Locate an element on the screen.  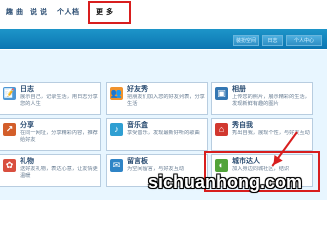
app-description: 送好友礼物，表达心意，让友情更温暖 is located at coordinates (59, 172).